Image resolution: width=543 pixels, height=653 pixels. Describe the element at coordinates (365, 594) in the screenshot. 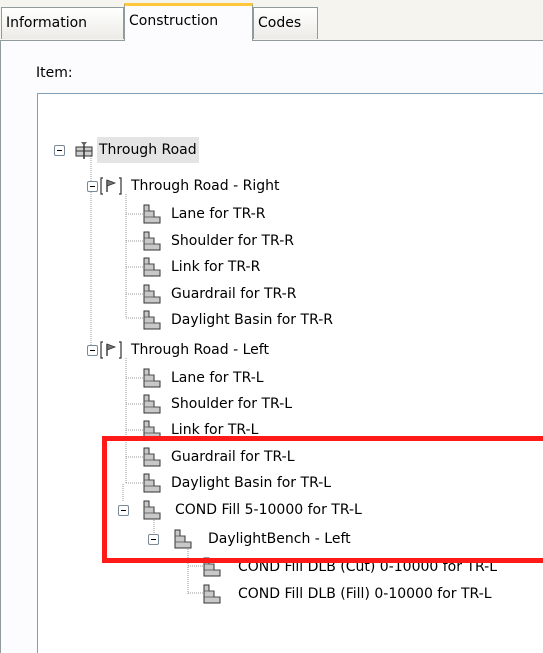

I see `tree-node-label: COND Fill DLB (Fill) 0-10000 for TR-L` at that location.